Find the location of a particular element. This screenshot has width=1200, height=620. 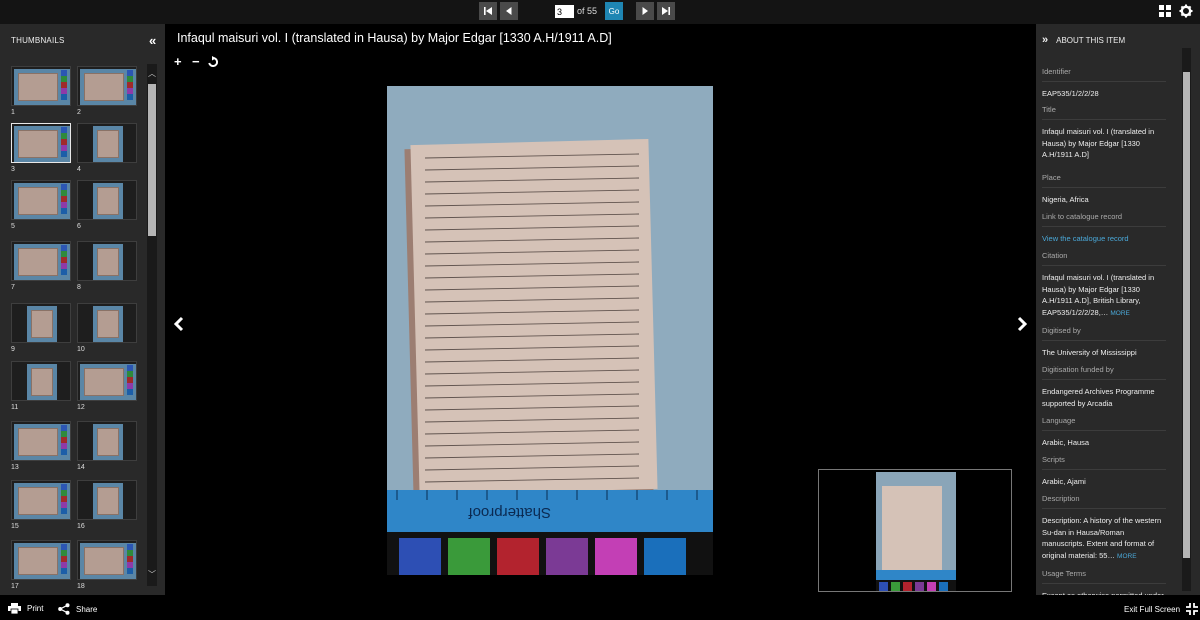

prev-page-button is located at coordinates (509, 11).